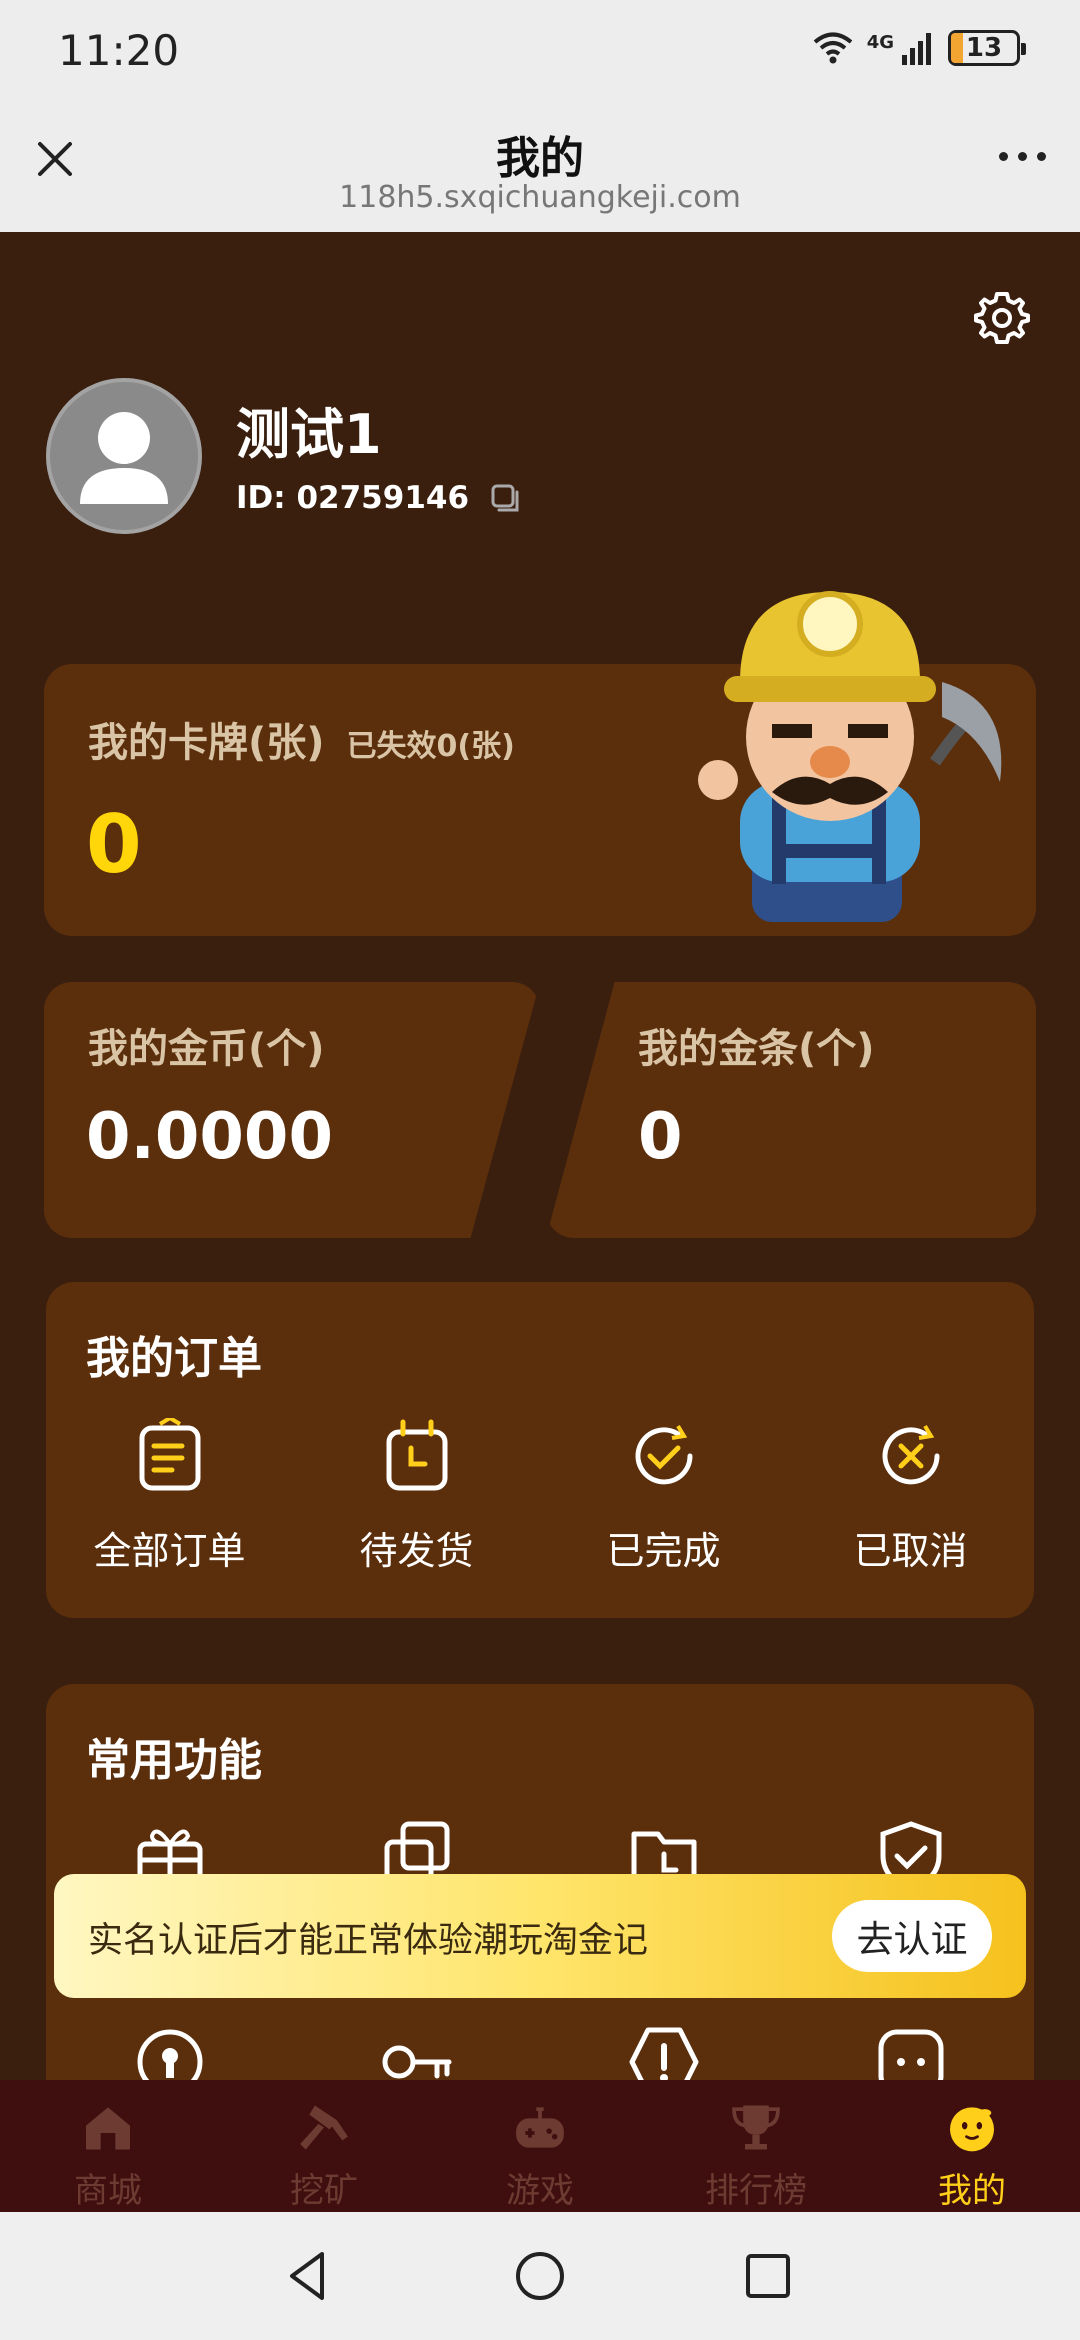  I want to click on my-gold-coins-panel: 我的金币(个) 0.0000, so click(292, 1110).